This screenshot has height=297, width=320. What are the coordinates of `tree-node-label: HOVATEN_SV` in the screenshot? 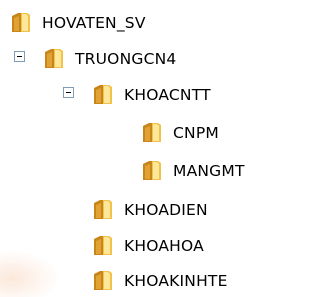 It's located at (94, 23).